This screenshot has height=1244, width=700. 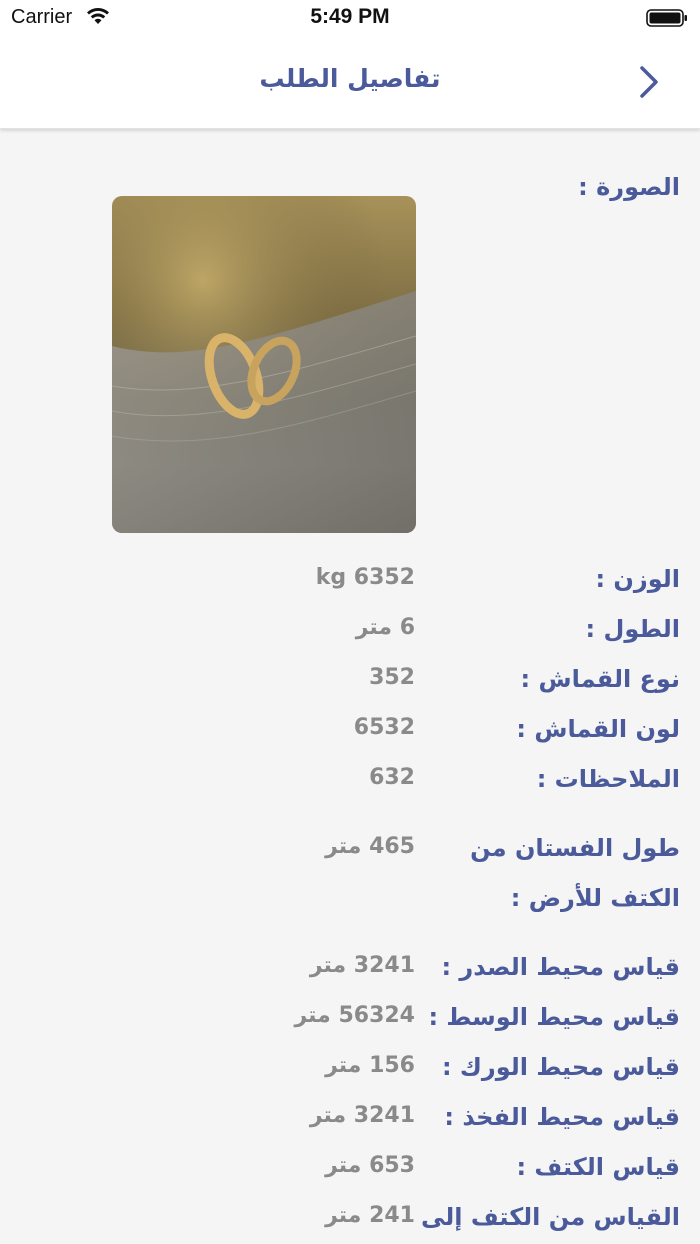 What do you see at coordinates (350, 78) in the screenshot?
I see `page-title: تفاصيل الطلب` at bounding box center [350, 78].